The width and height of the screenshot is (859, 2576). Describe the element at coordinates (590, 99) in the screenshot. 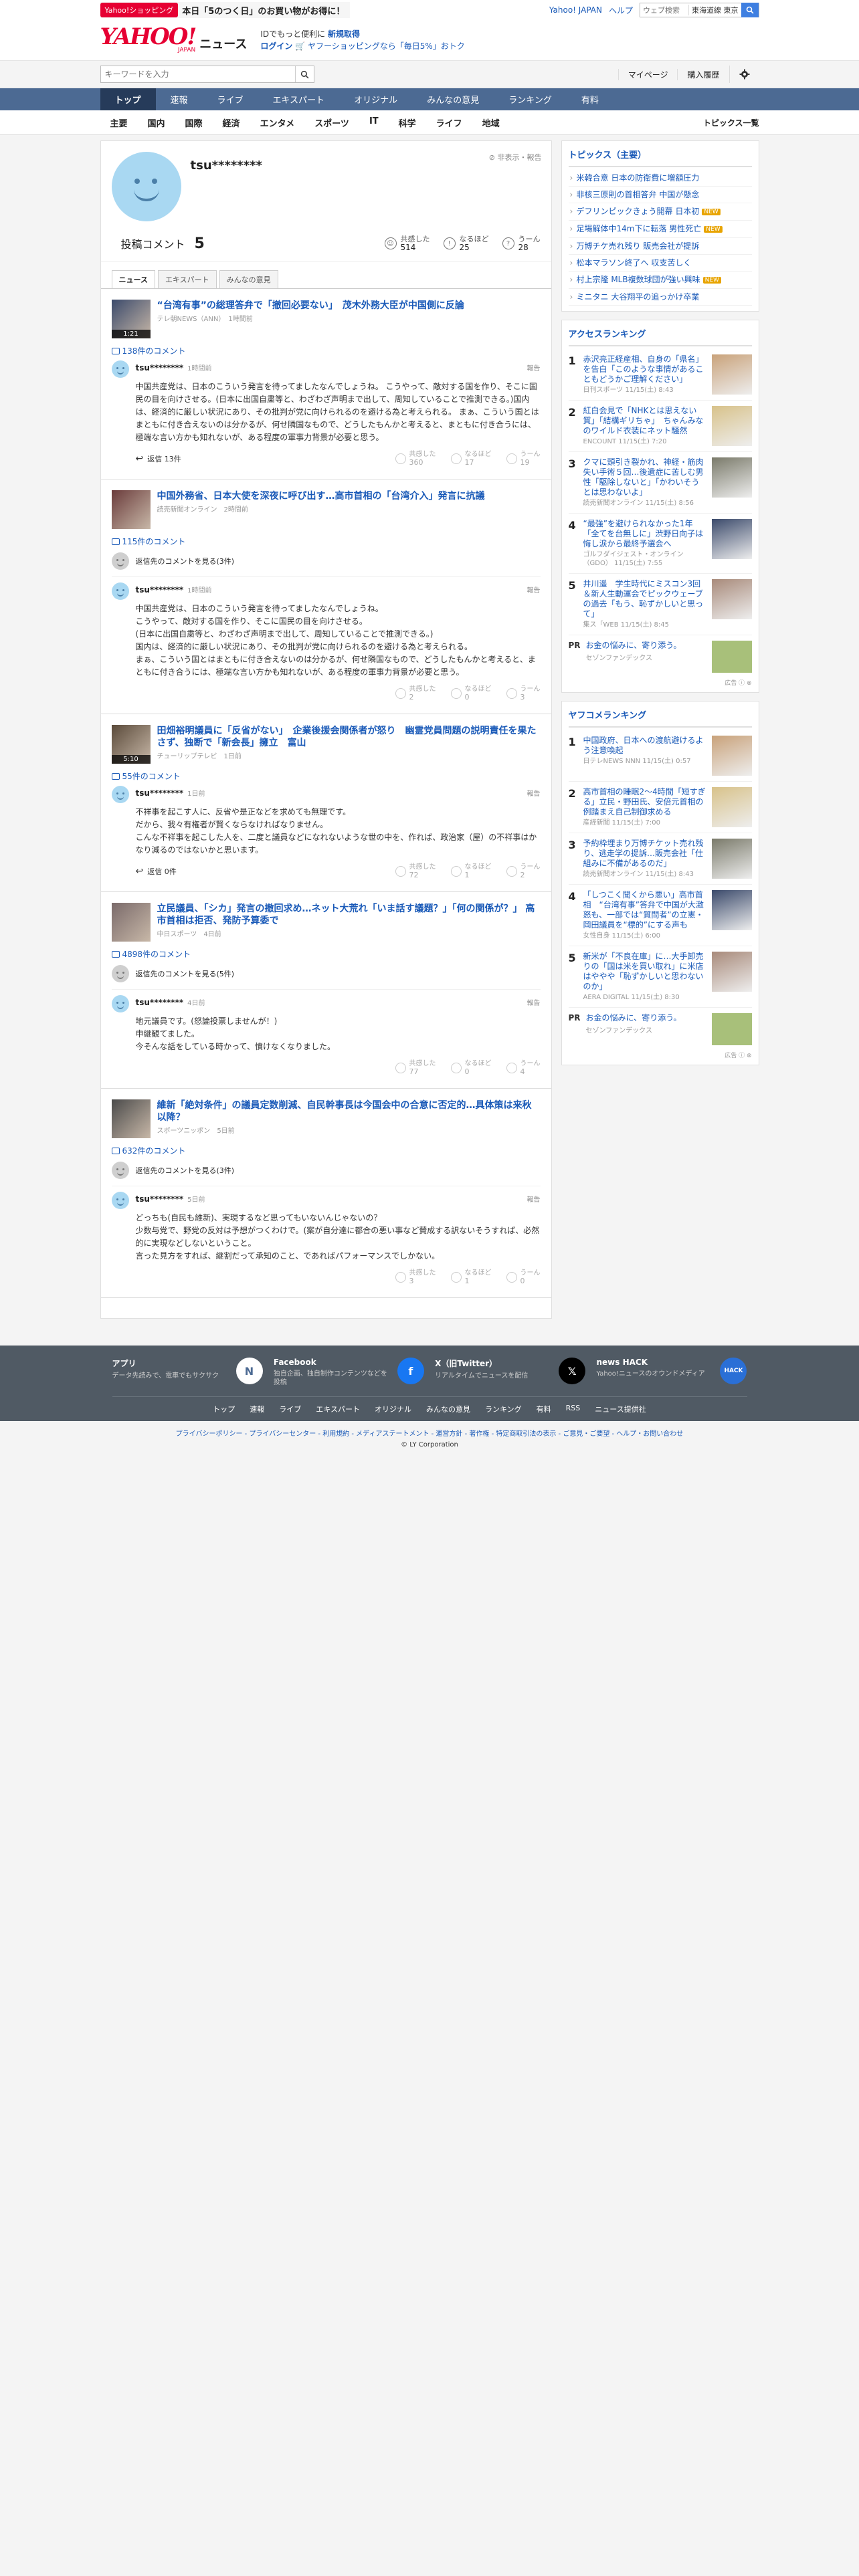

I see `nav-paid: 有料` at that location.